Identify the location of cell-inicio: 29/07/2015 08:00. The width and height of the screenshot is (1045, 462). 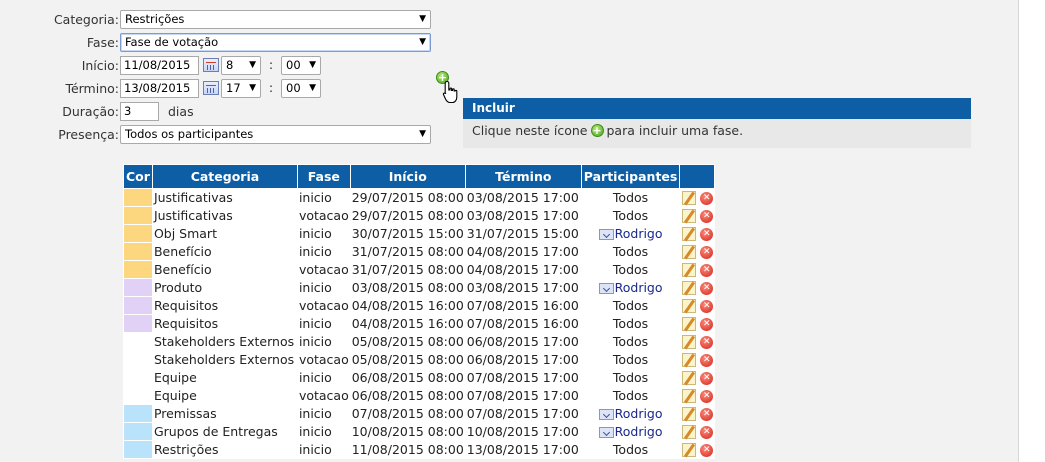
(407, 197).